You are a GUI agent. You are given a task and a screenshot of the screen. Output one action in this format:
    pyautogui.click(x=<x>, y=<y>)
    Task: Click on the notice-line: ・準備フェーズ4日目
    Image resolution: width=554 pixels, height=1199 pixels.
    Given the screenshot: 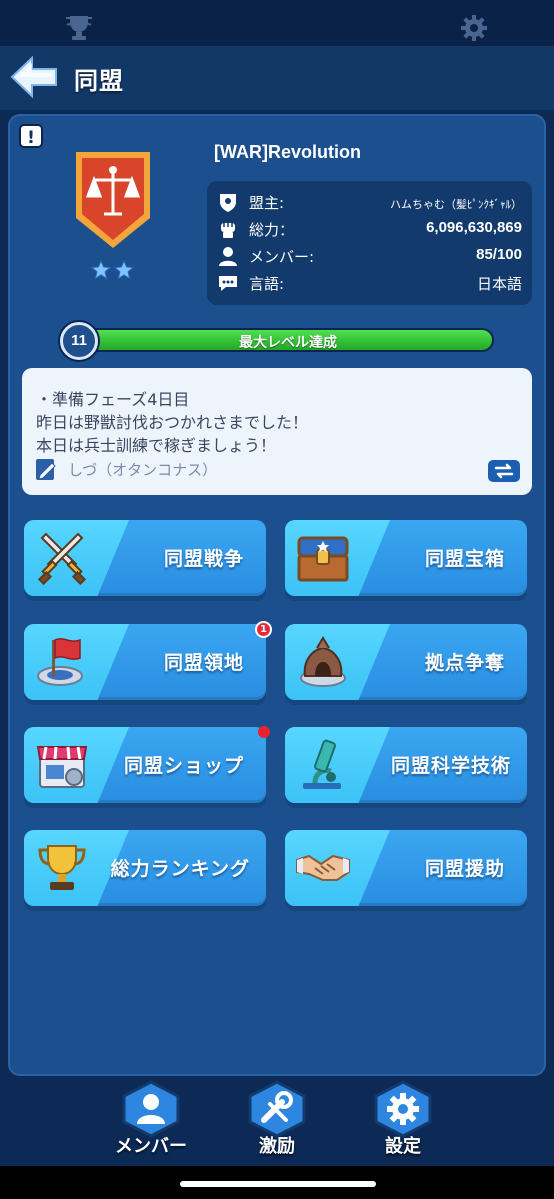 What is the action you would take?
    pyautogui.click(x=113, y=399)
    